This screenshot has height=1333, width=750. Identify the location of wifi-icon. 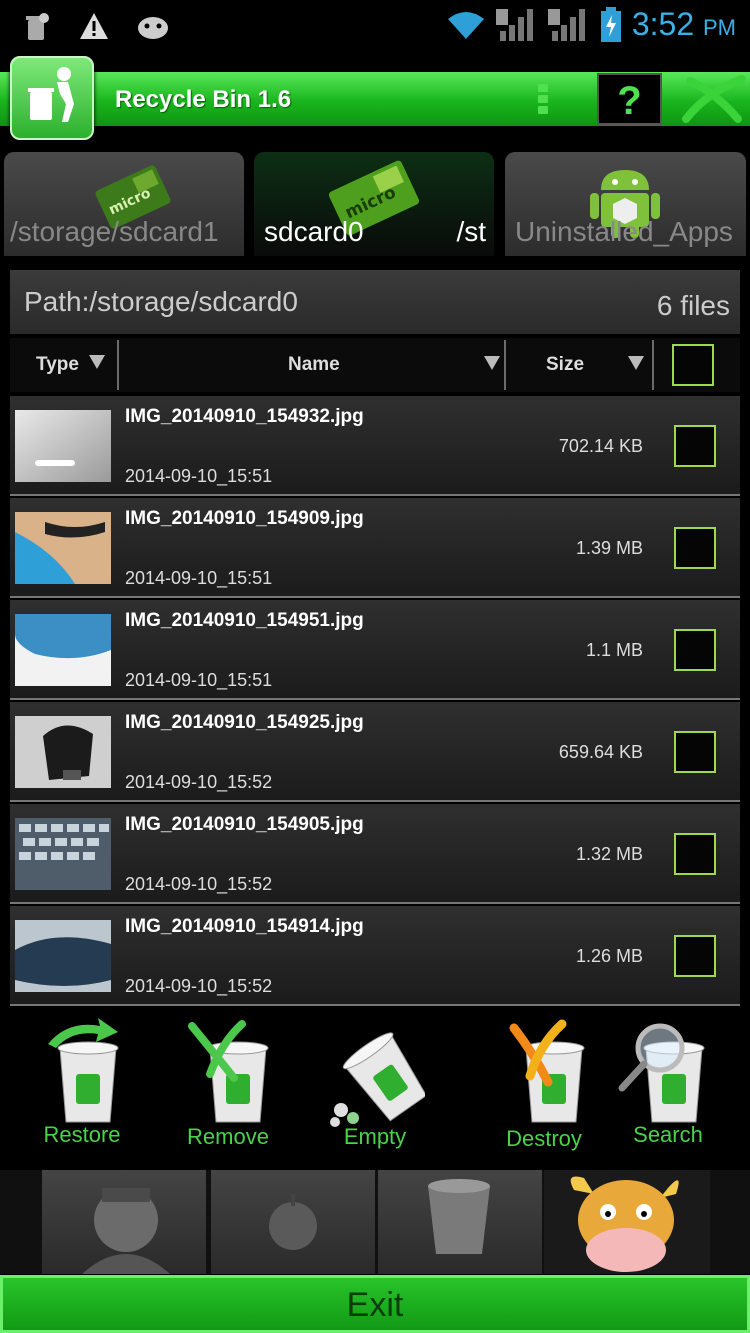
(465, 25).